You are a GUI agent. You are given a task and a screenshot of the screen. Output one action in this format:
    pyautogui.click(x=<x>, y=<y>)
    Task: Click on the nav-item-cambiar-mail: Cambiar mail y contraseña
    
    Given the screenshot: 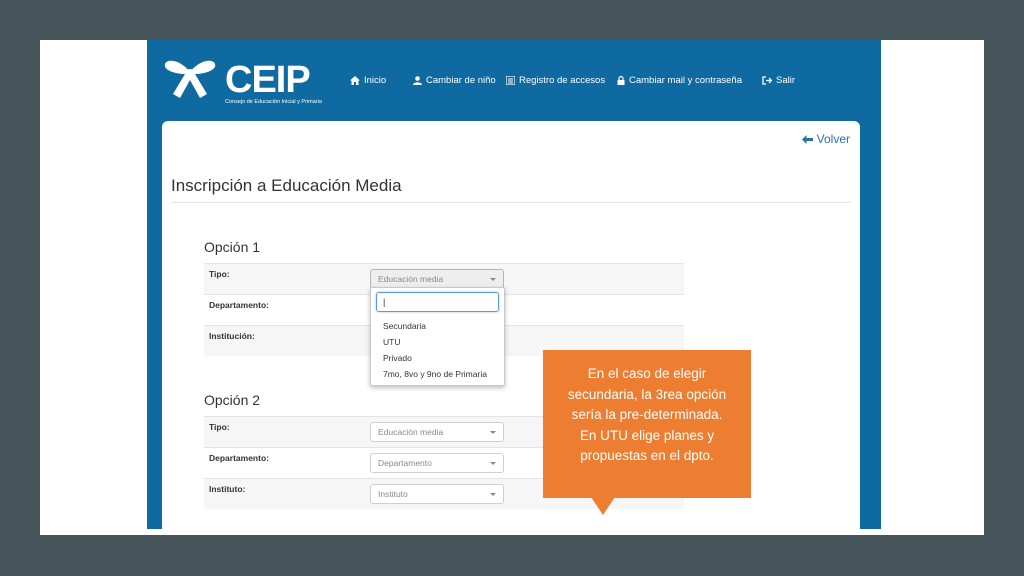 What is the action you would take?
    pyautogui.click(x=679, y=80)
    